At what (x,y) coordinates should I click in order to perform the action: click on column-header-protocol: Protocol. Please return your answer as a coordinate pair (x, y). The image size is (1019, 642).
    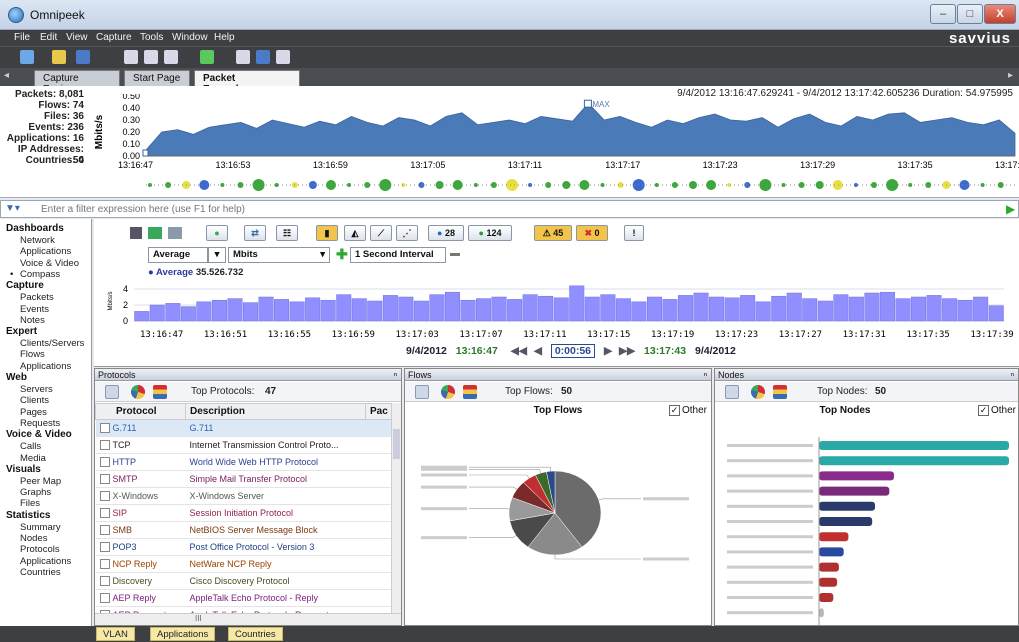
    Looking at the image, I should click on (140, 411).